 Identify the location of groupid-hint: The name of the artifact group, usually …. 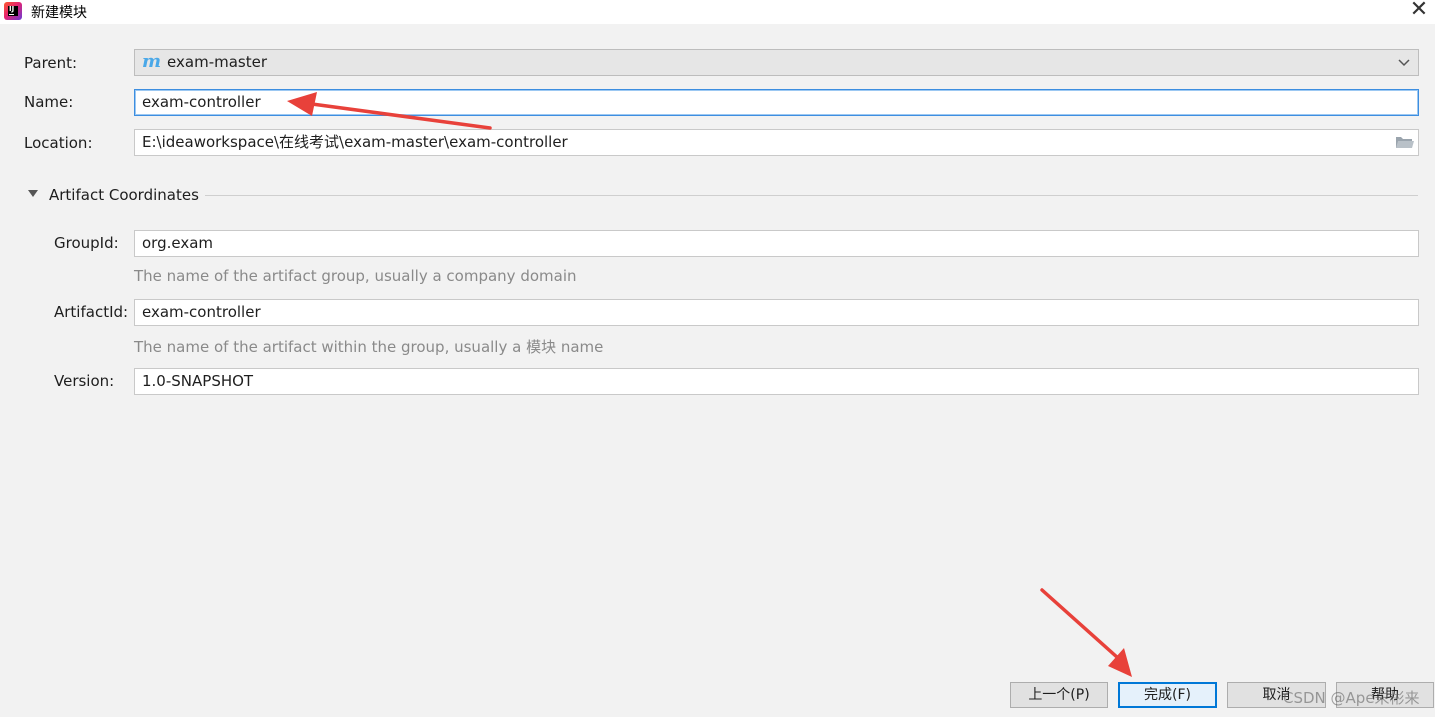
(355, 276).